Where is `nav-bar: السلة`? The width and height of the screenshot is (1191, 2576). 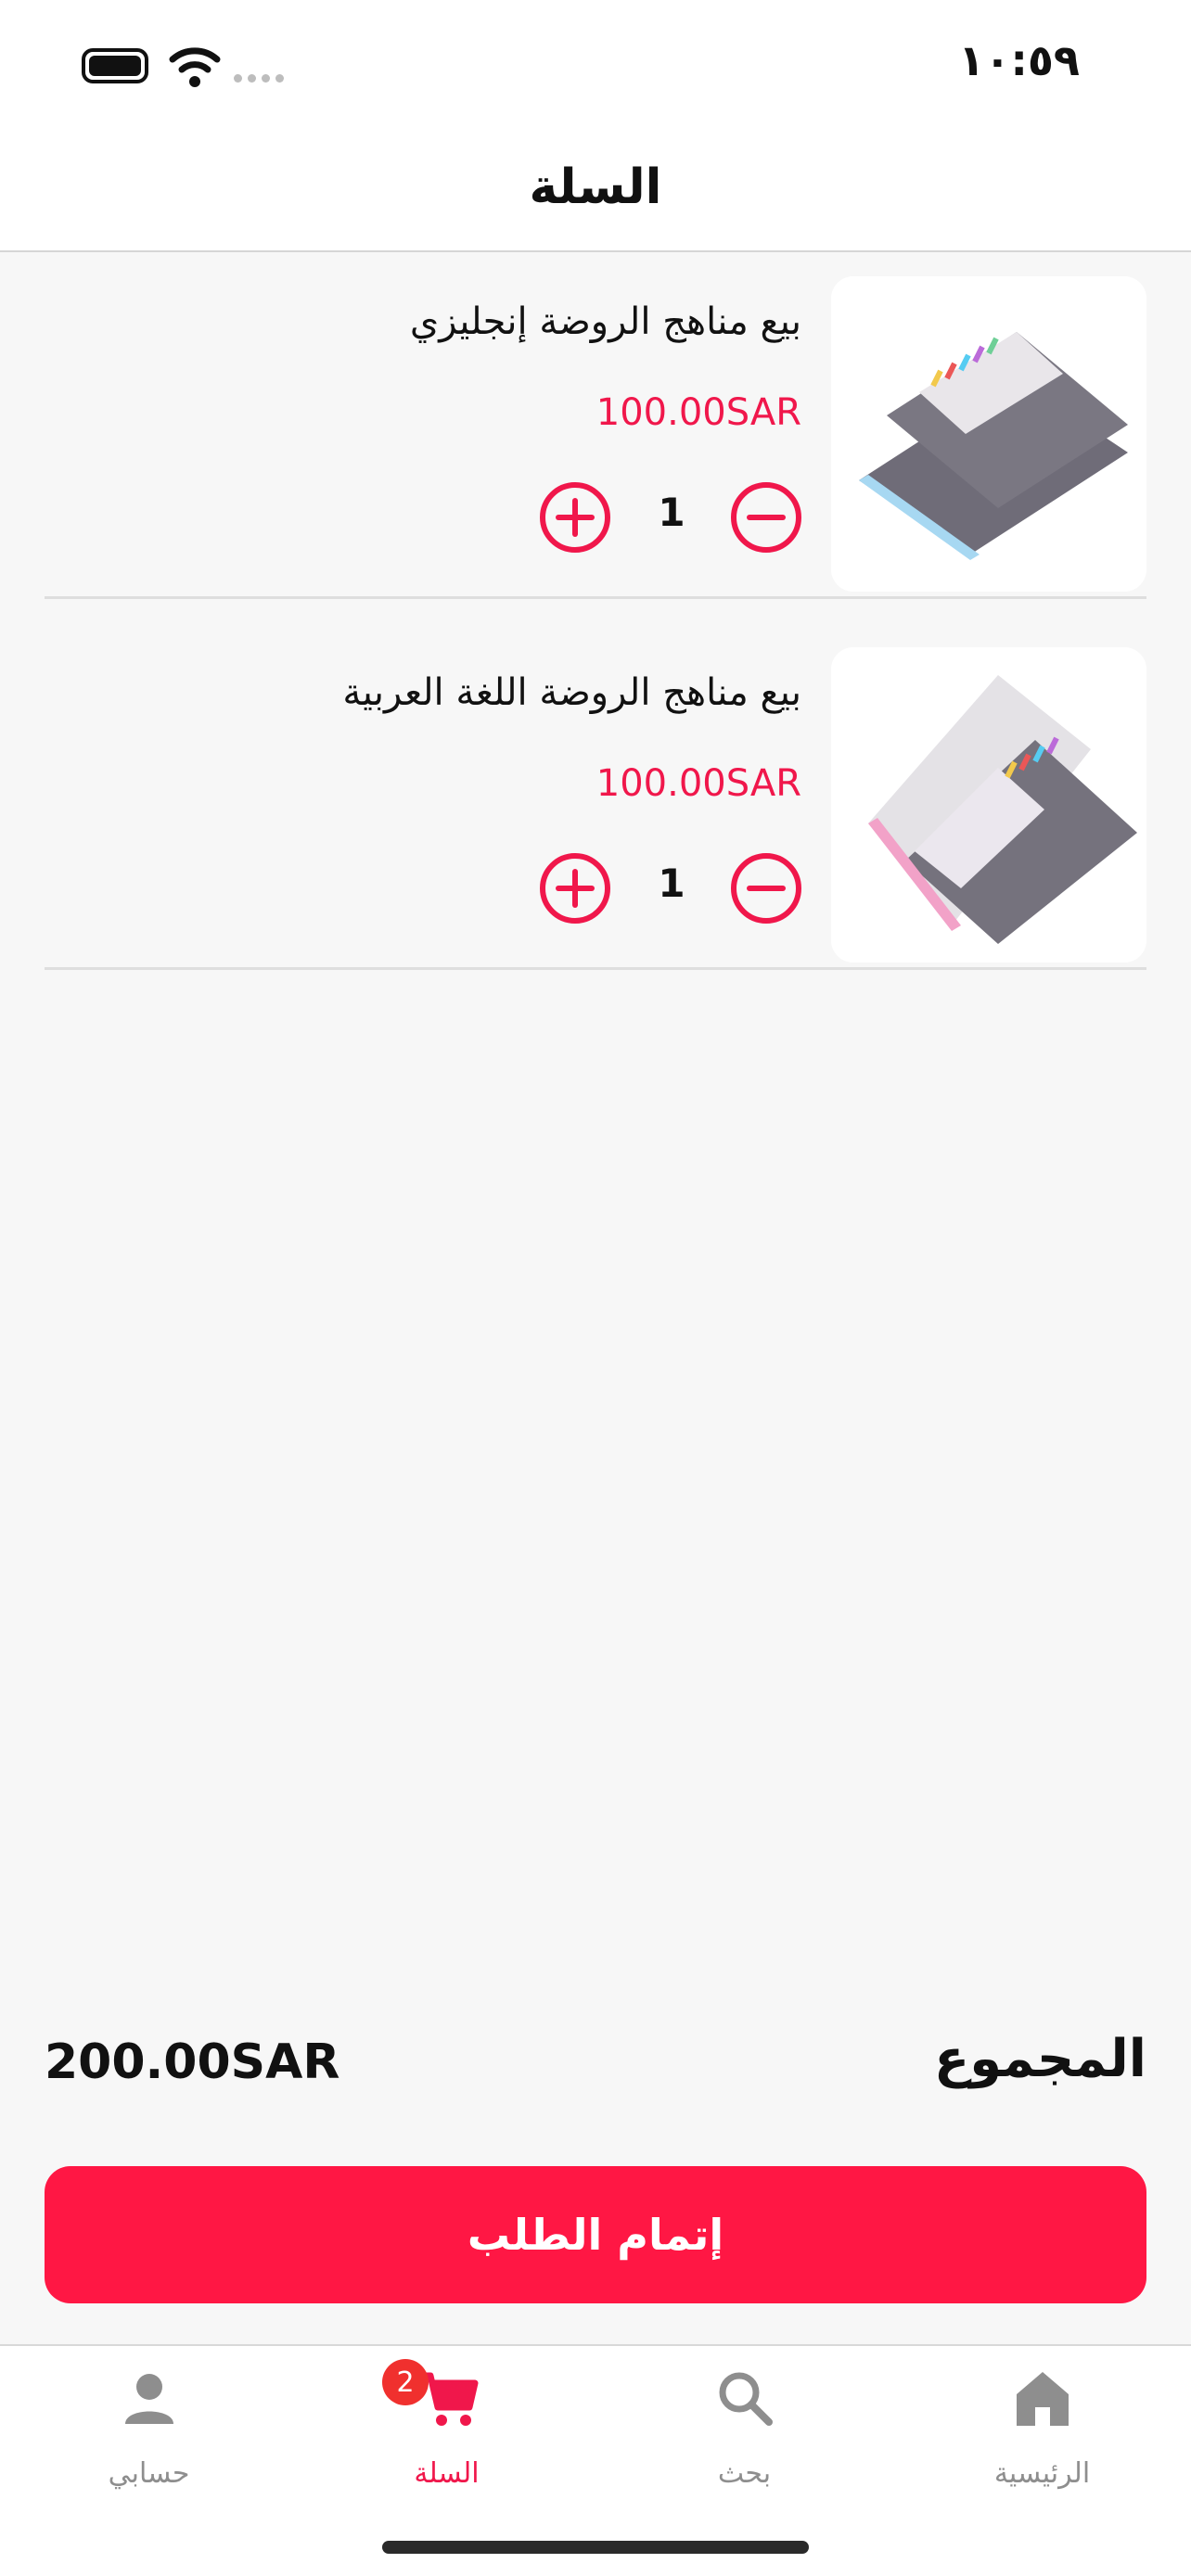
nav-bar: السلة is located at coordinates (595, 191).